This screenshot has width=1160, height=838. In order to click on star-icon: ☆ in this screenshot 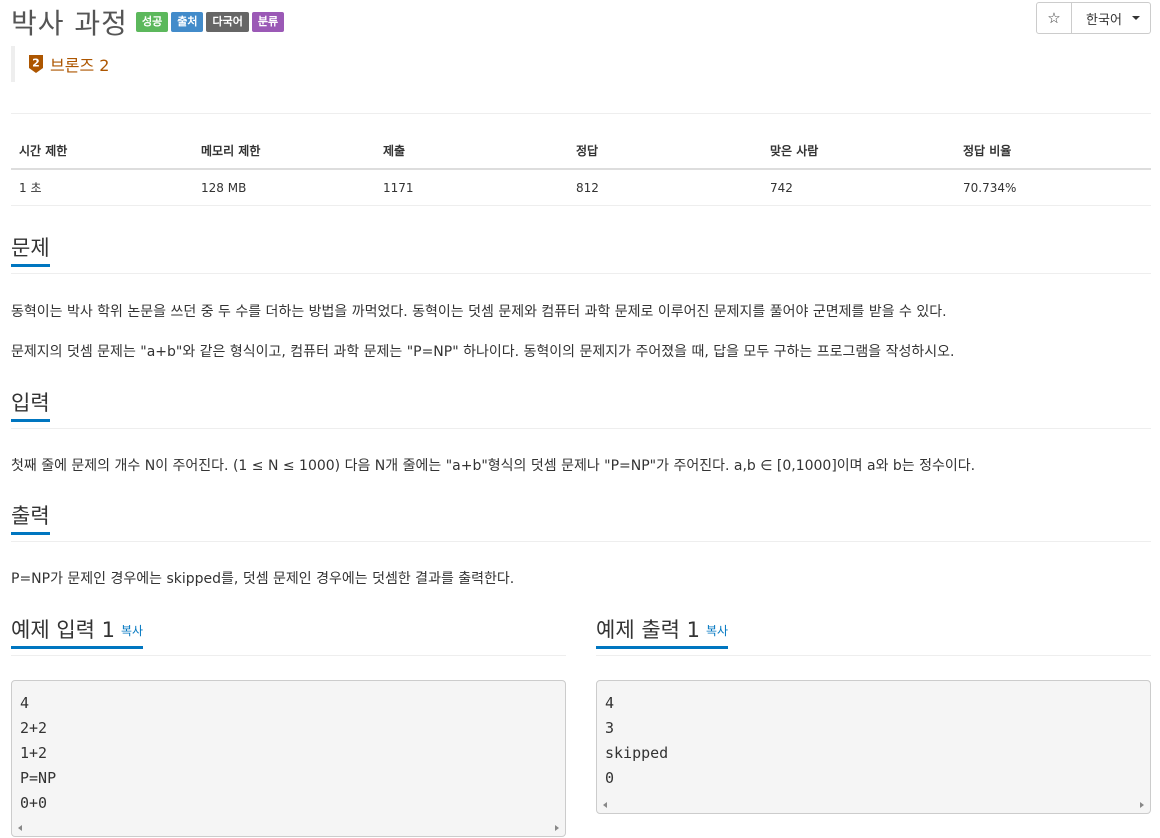, I will do `click(1054, 18)`.